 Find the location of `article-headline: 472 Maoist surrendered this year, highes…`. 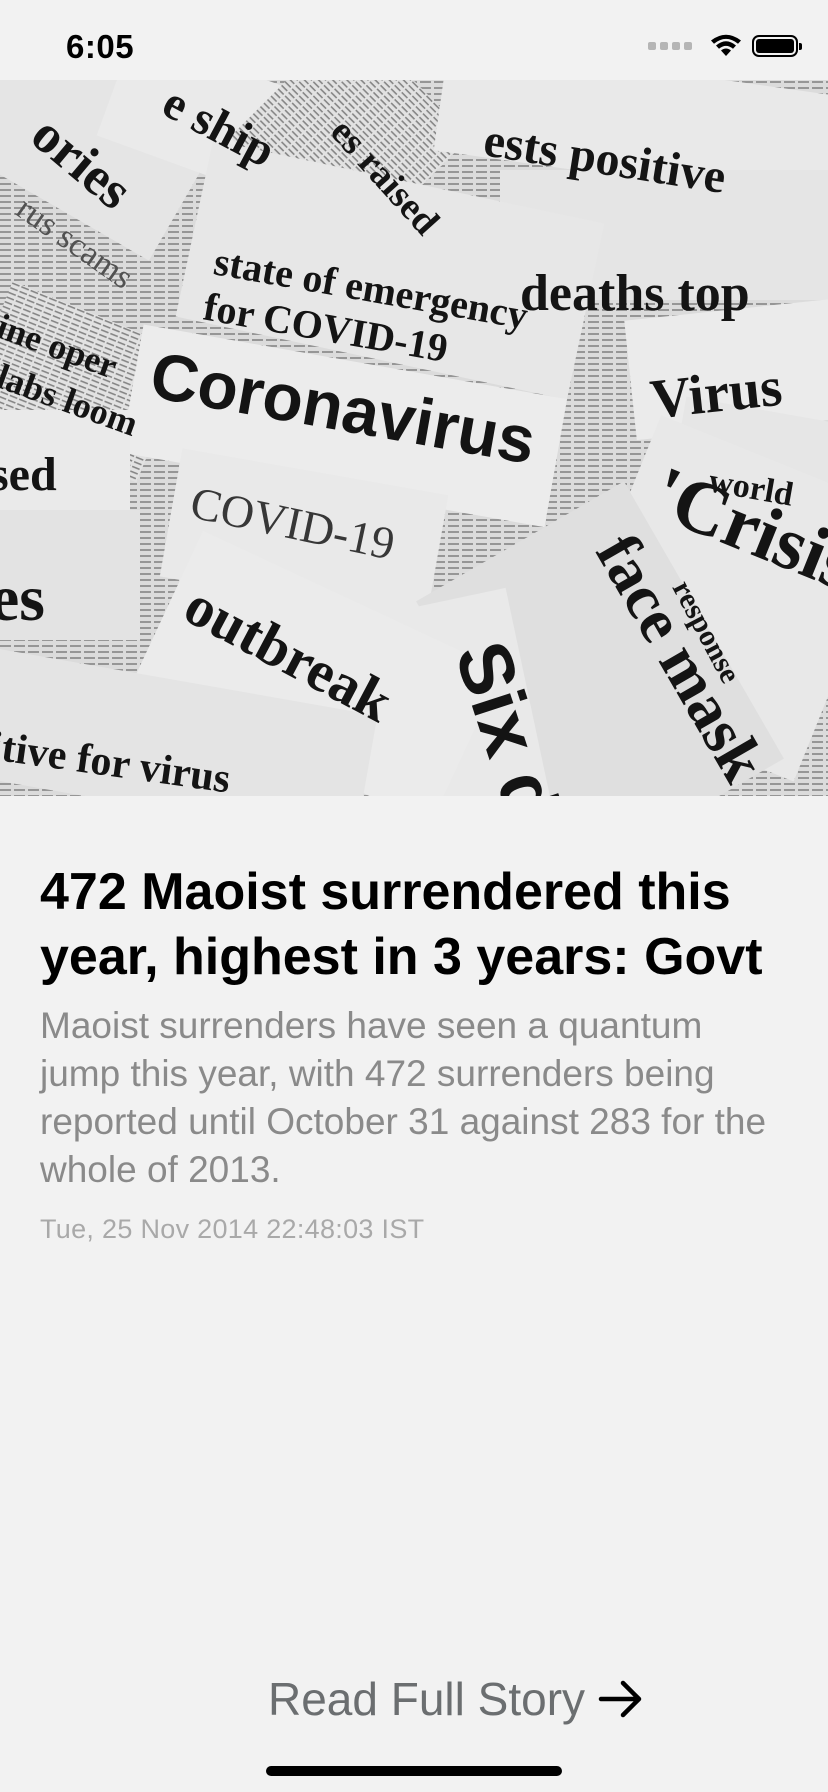

article-headline: 472 Maoist surrendered this year, highes… is located at coordinates (401, 924).